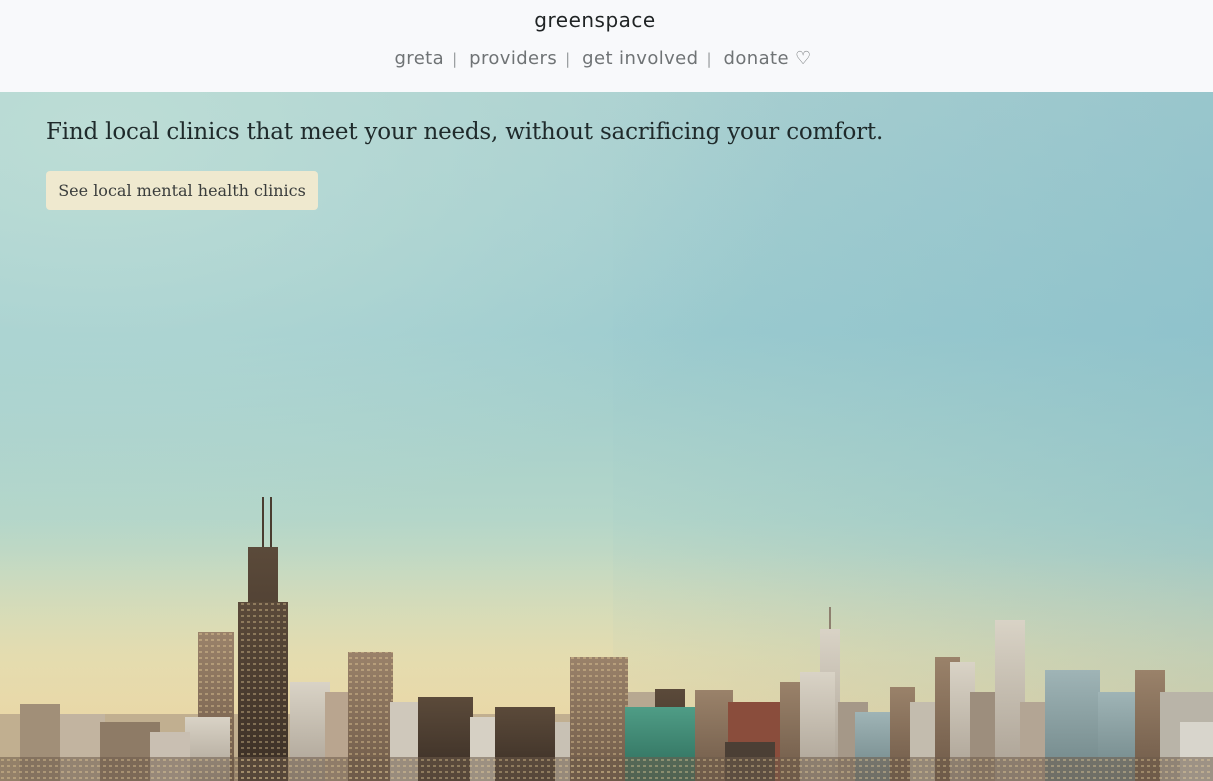 The image size is (1213, 781). I want to click on nav-item-get-involved: get involved, so click(640, 58).